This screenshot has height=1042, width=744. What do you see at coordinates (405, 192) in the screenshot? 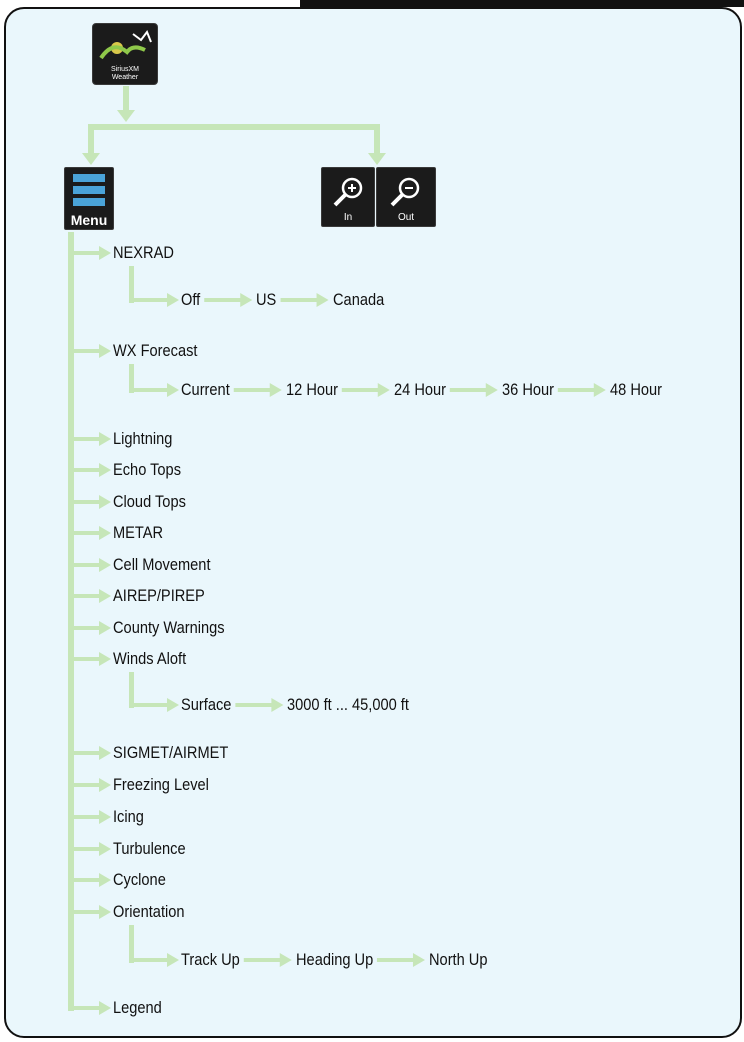
I see `zoom-out-icon` at bounding box center [405, 192].